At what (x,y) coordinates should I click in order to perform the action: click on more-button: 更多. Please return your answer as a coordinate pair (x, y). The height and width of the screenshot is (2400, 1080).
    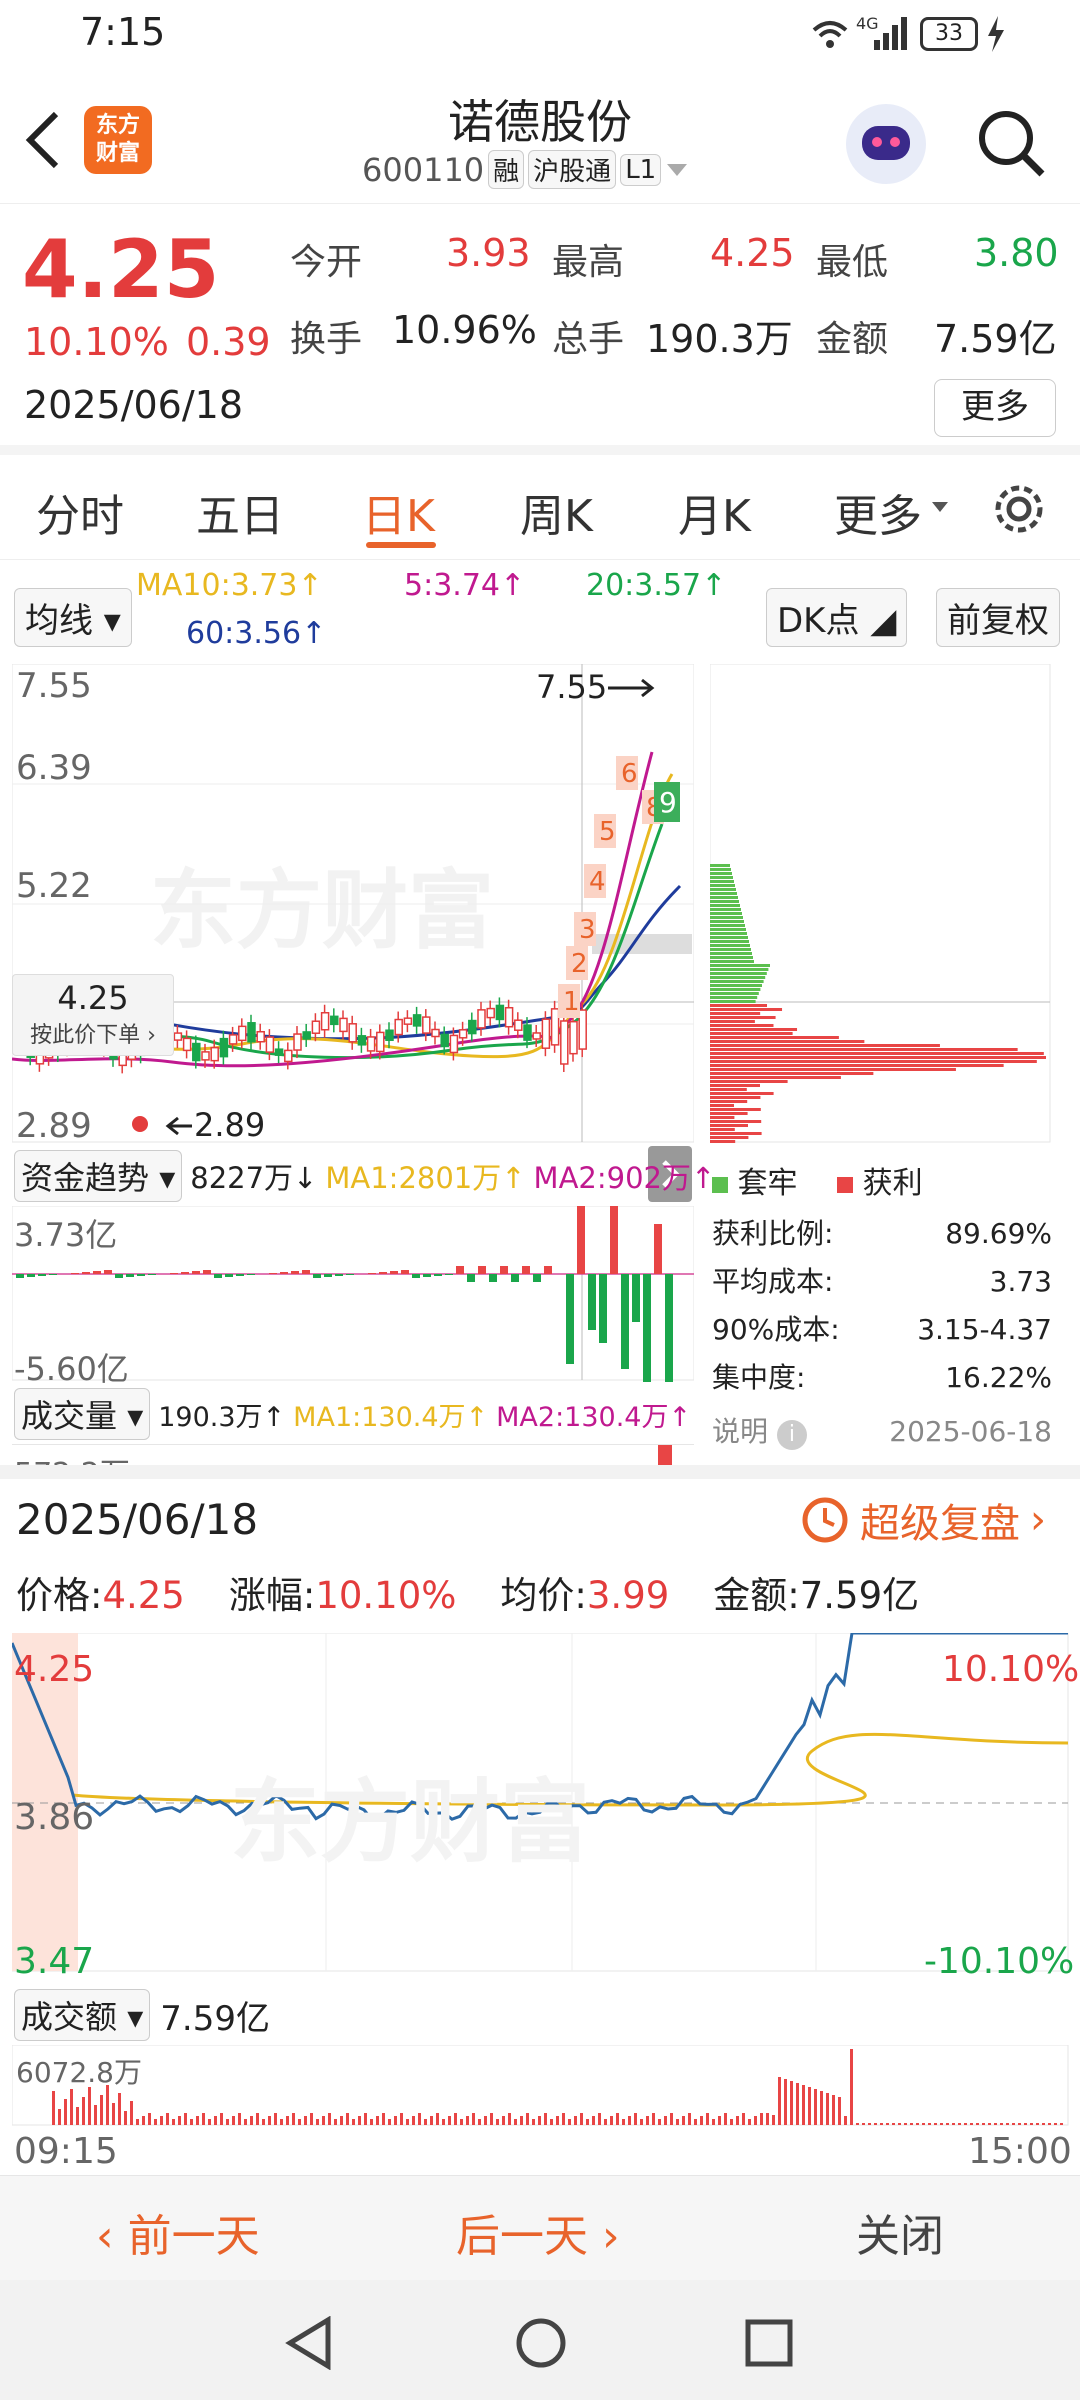
    Looking at the image, I should click on (995, 408).